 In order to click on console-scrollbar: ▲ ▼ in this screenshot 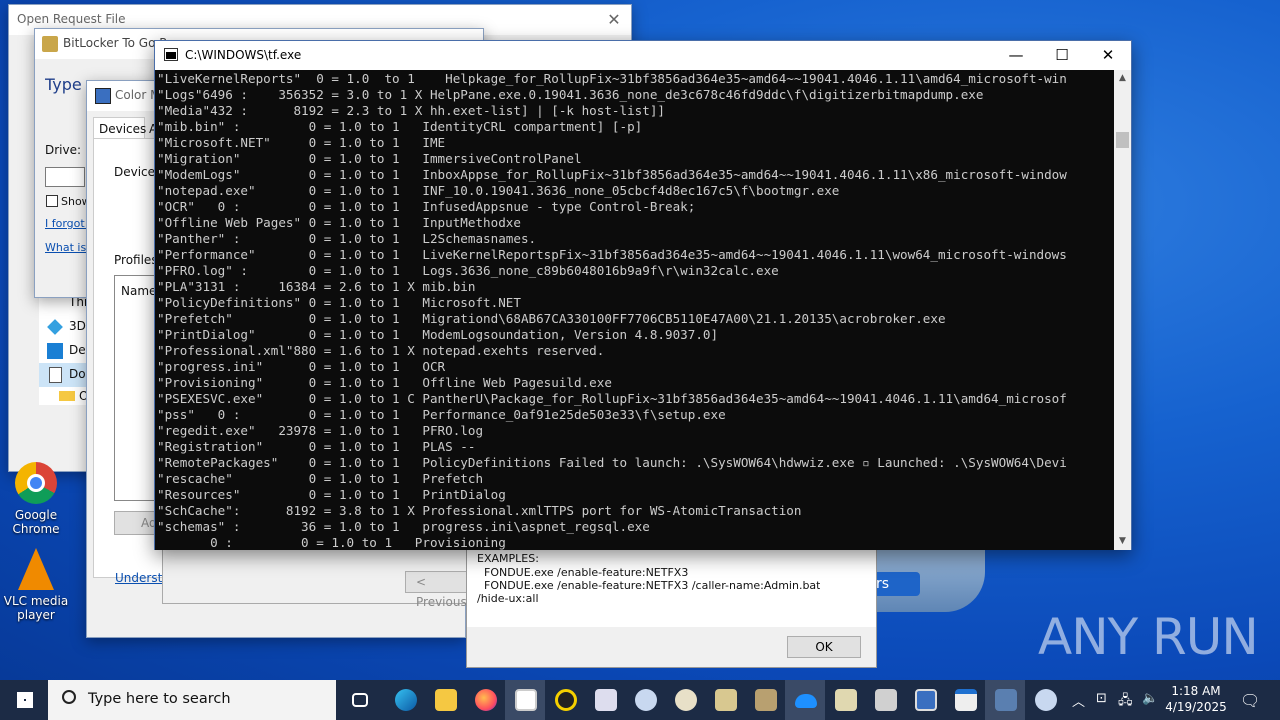, I will do `click(1122, 310)`.